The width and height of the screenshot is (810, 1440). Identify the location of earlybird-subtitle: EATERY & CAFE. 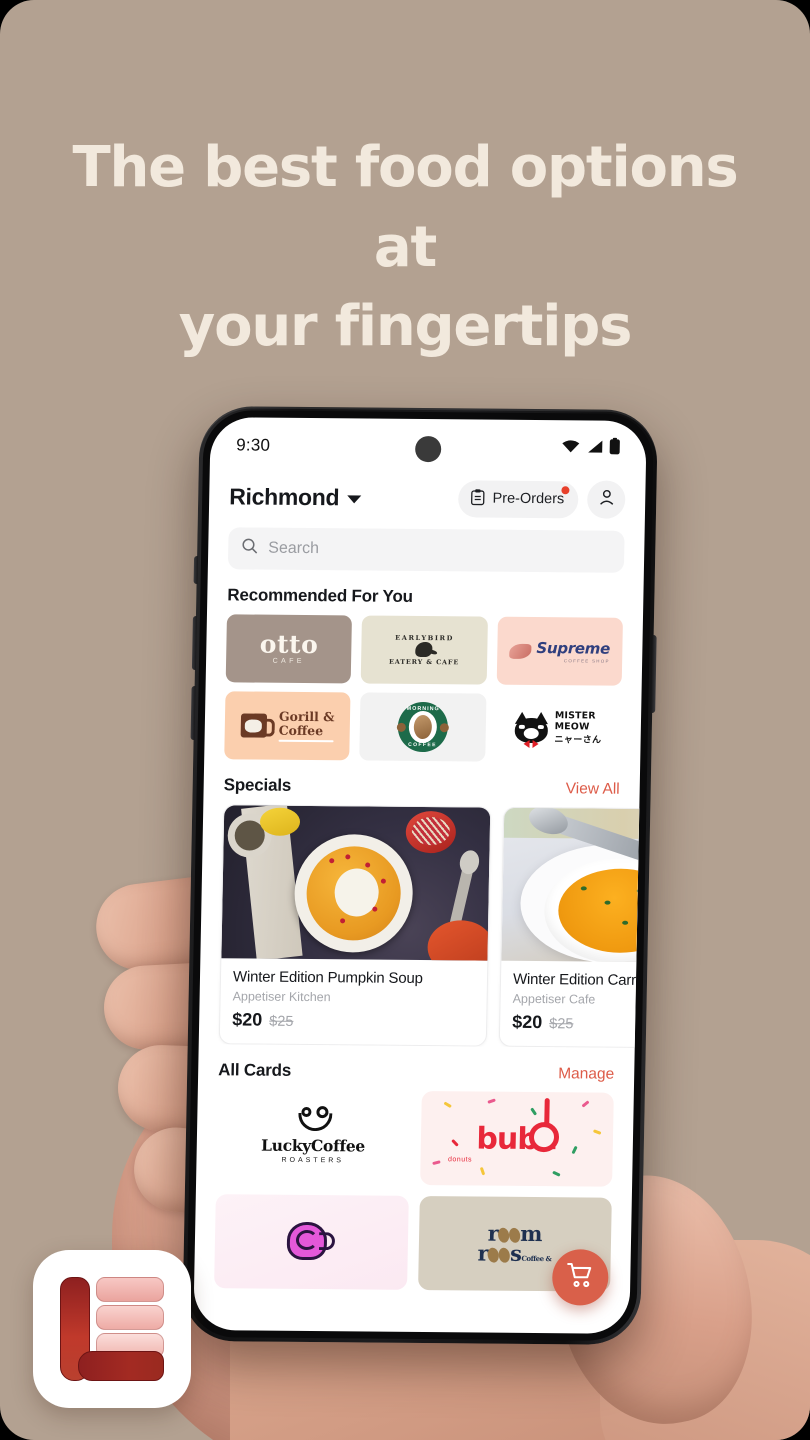
(424, 662).